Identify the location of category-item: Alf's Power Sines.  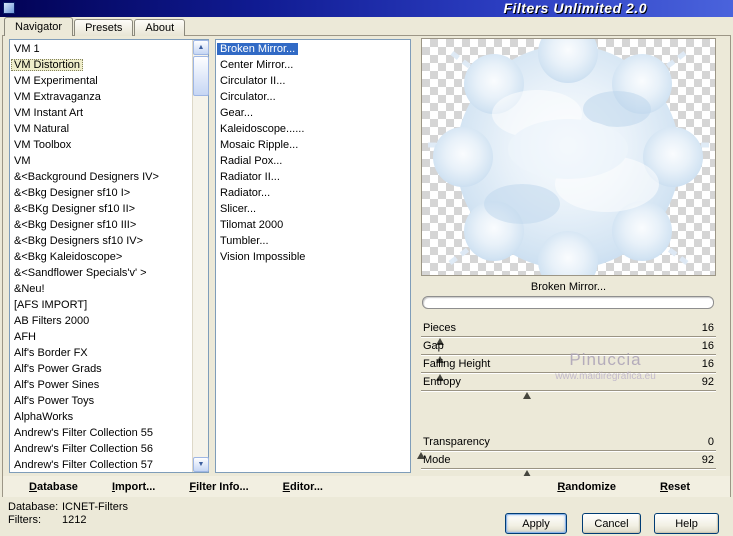
(101, 385).